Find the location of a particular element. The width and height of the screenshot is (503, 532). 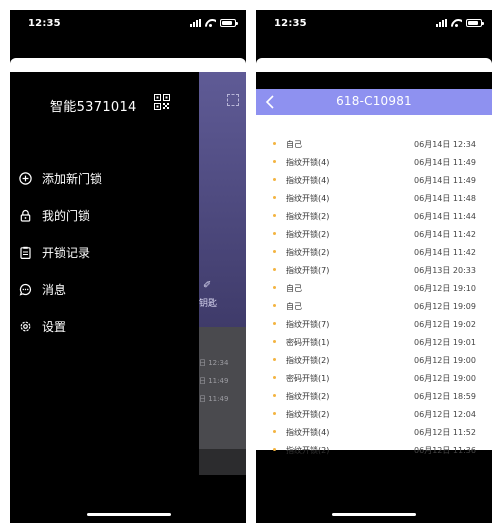

record-row: 自己 06月14日 12:34 is located at coordinates (374, 144).